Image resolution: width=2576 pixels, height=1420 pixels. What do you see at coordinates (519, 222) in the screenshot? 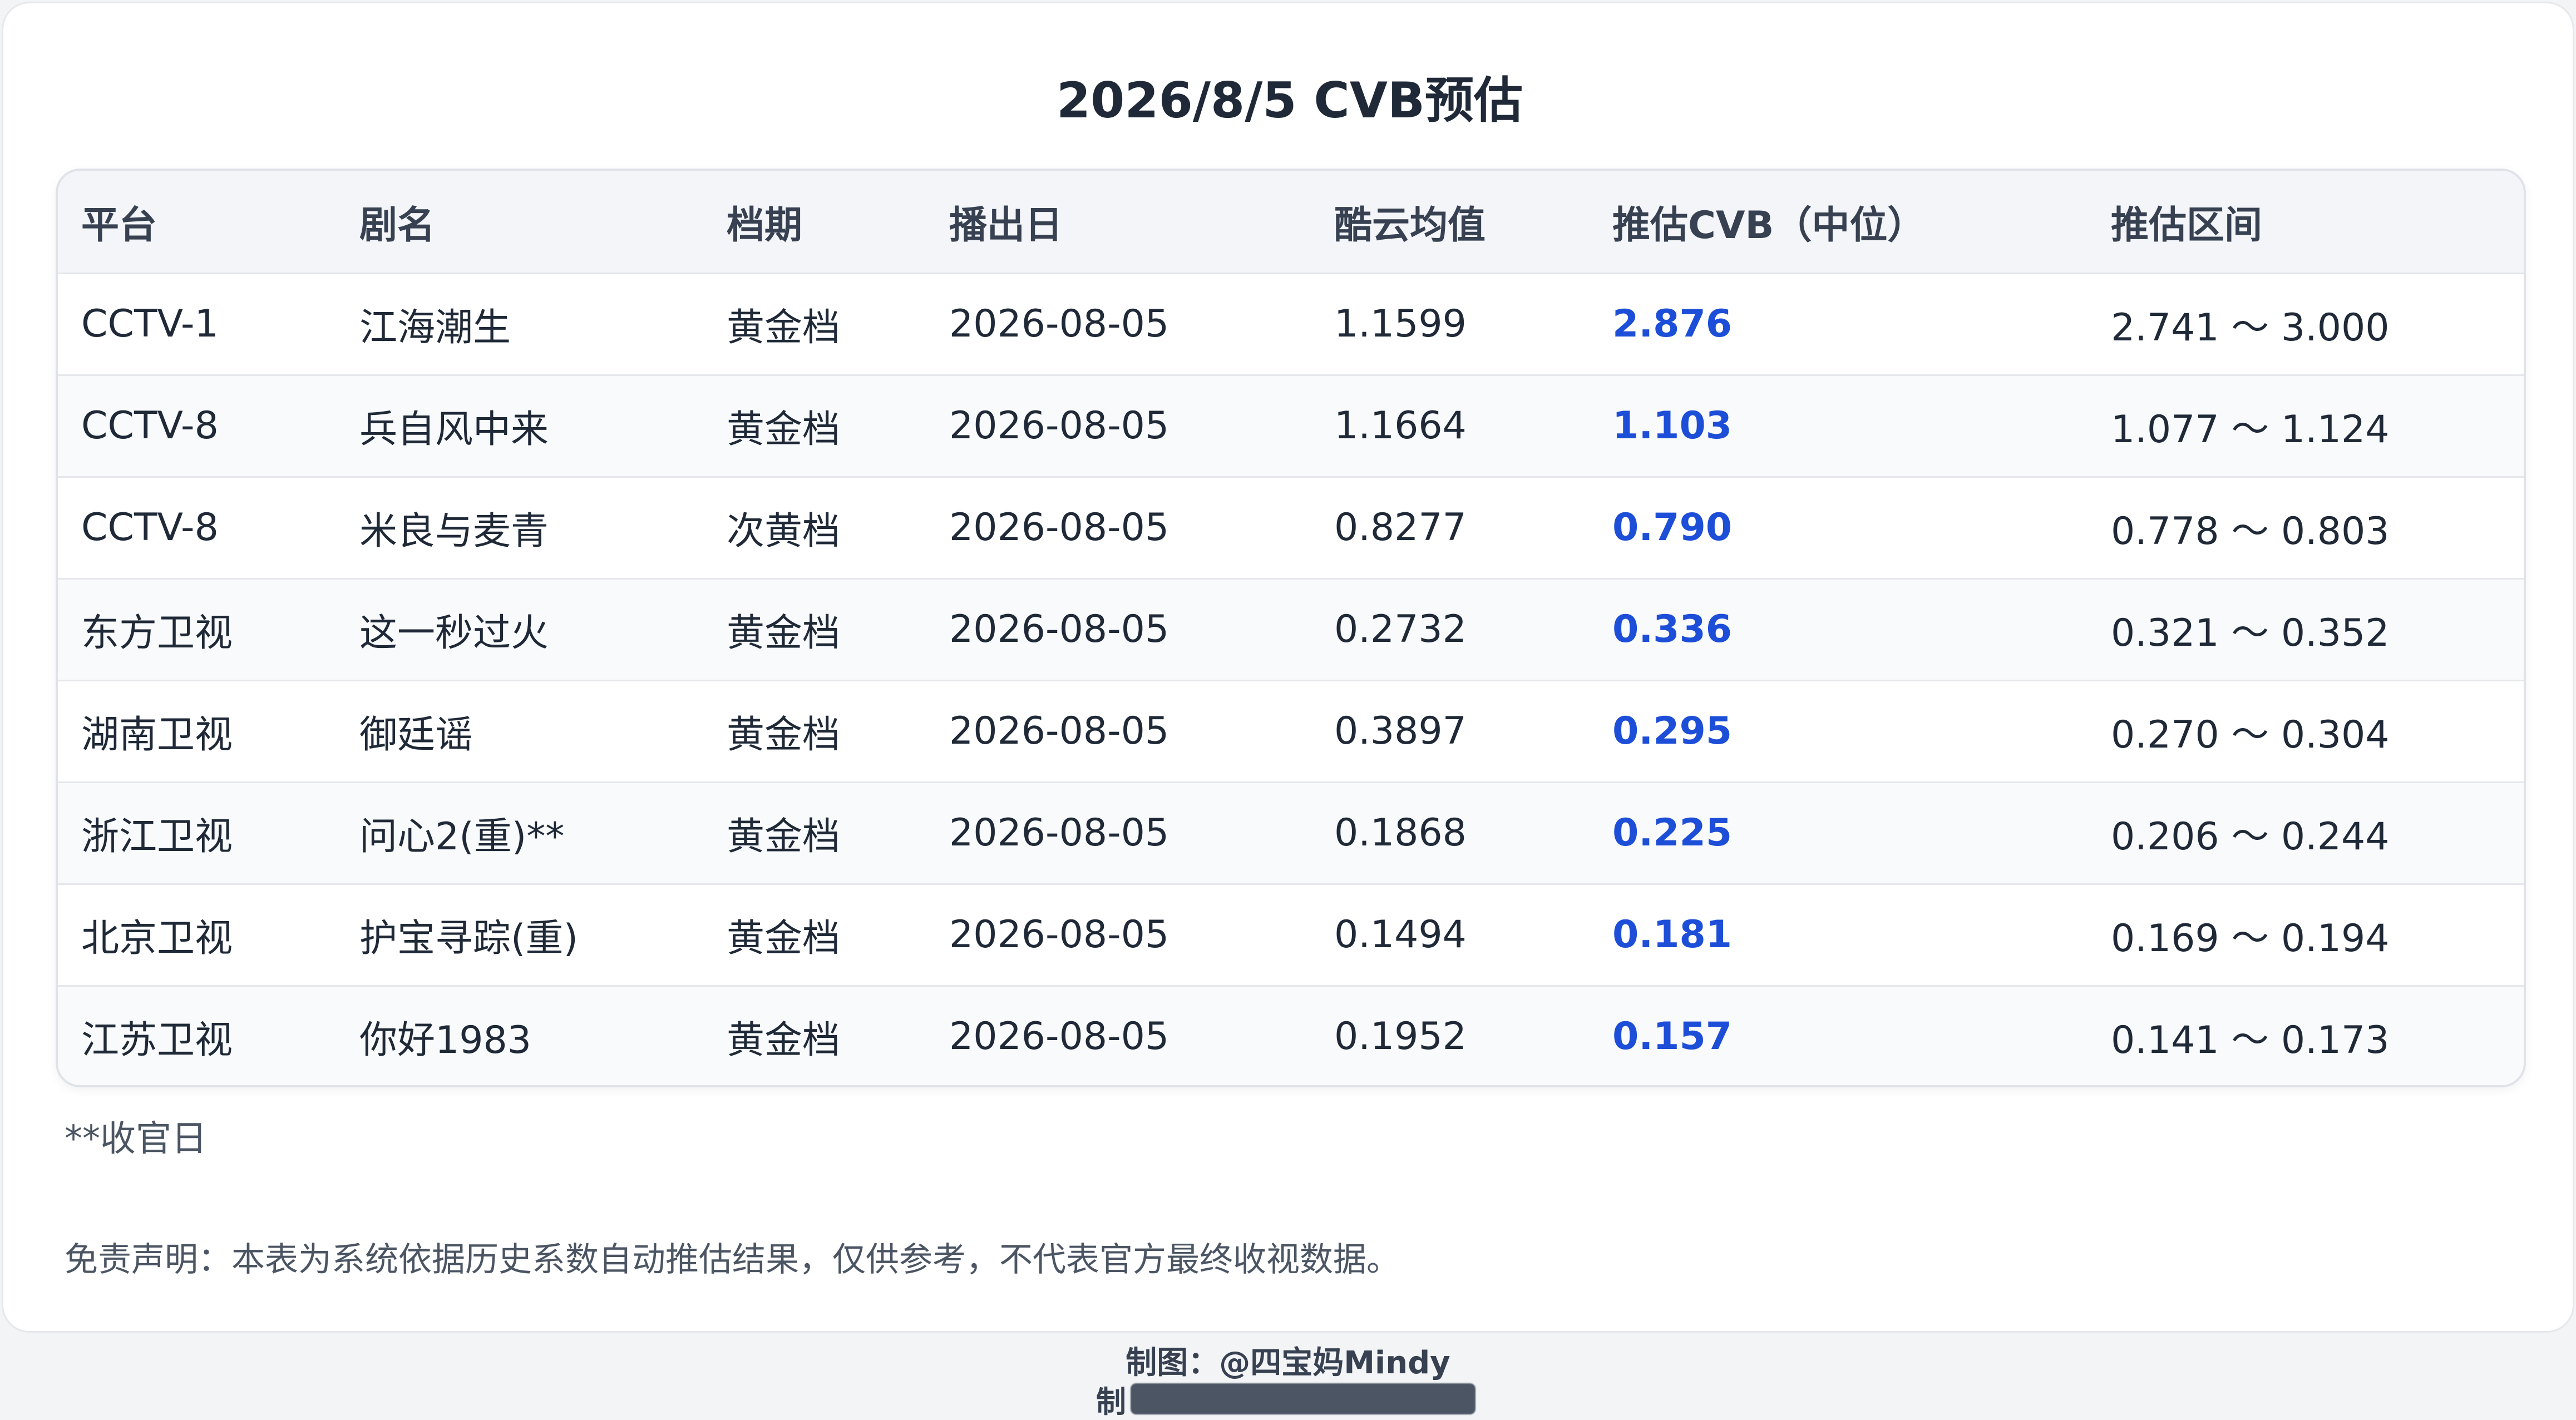
I see `column-header-drama: 剧名` at bounding box center [519, 222].